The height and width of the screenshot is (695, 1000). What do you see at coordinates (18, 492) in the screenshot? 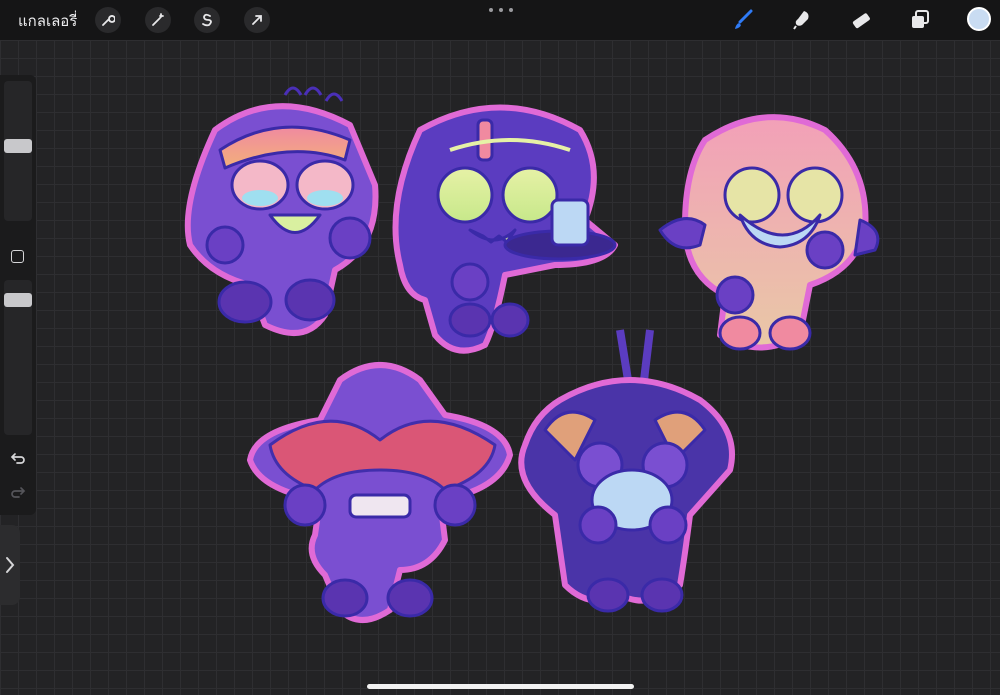
I see `redo-icon` at bounding box center [18, 492].